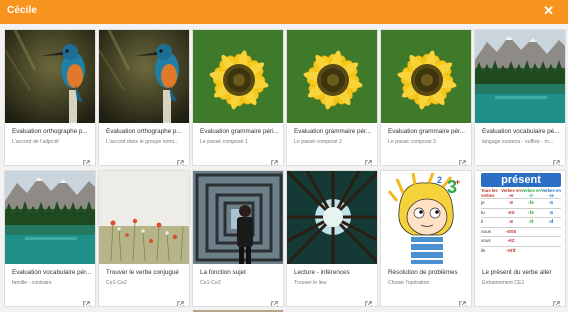 The width and height of the screenshot is (568, 312). What do you see at coordinates (35, 142) in the screenshot?
I see `card-subtitle: L'accord de l'adjectif` at bounding box center [35, 142].